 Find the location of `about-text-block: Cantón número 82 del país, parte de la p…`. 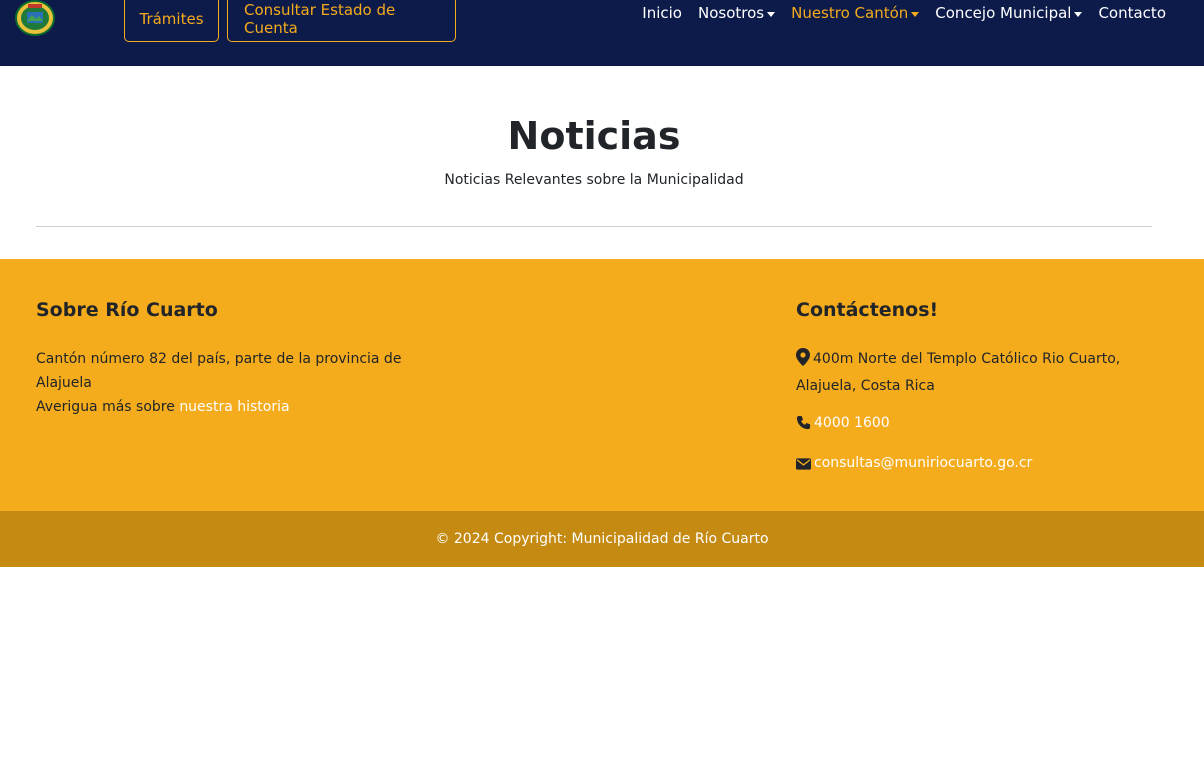

about-text-block: Cantón número 82 del país, parte de la p… is located at coordinates (226, 383).